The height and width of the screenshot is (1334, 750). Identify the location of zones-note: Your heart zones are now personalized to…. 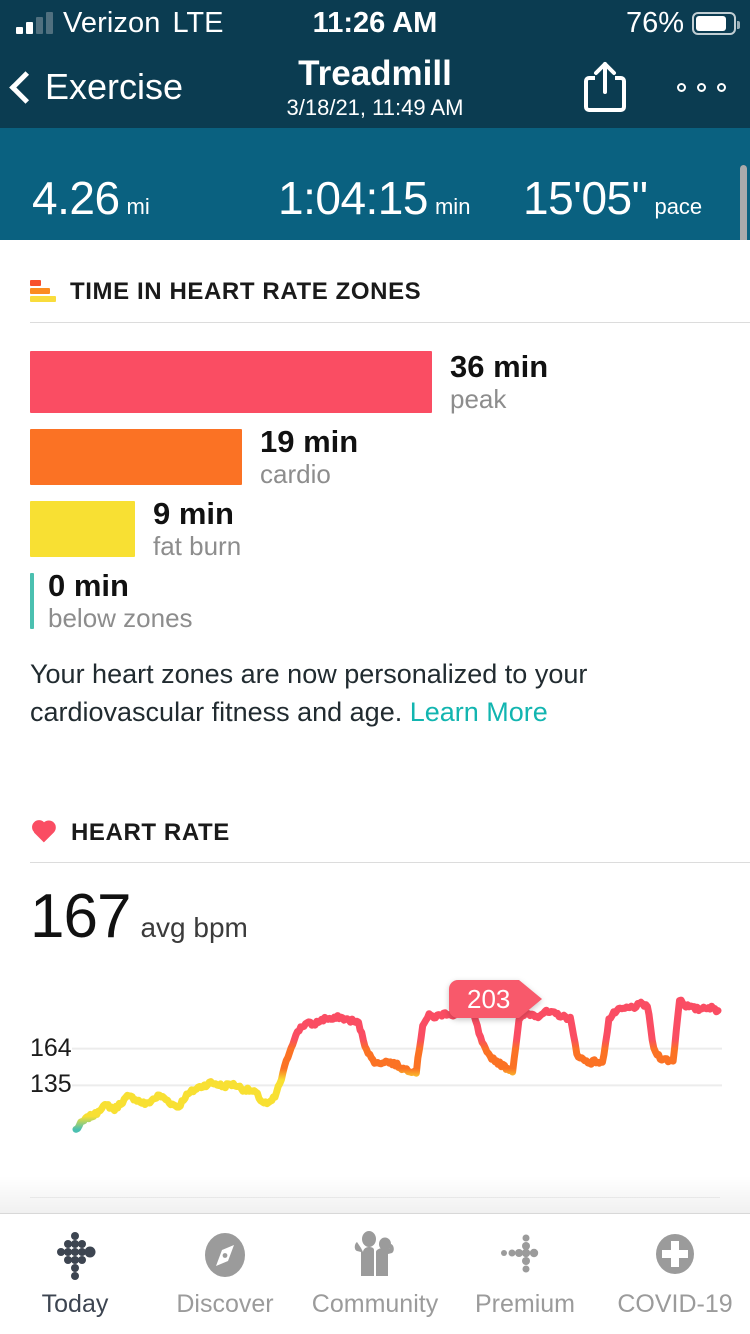
(375, 693).